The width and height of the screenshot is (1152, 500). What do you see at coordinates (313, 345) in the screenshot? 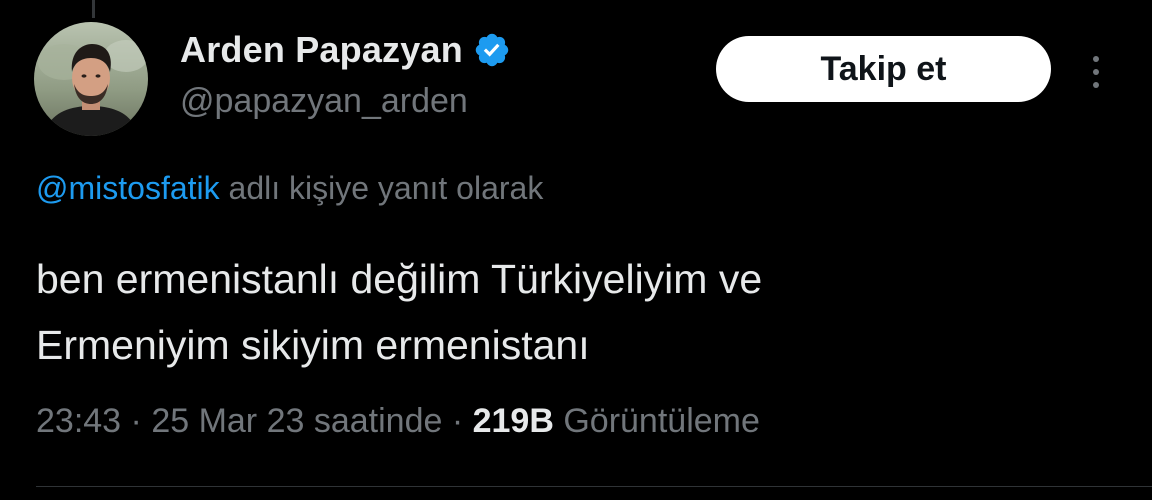
I see `tweet-text-line: Ermeniyim sikiyim ermenistanı` at bounding box center [313, 345].